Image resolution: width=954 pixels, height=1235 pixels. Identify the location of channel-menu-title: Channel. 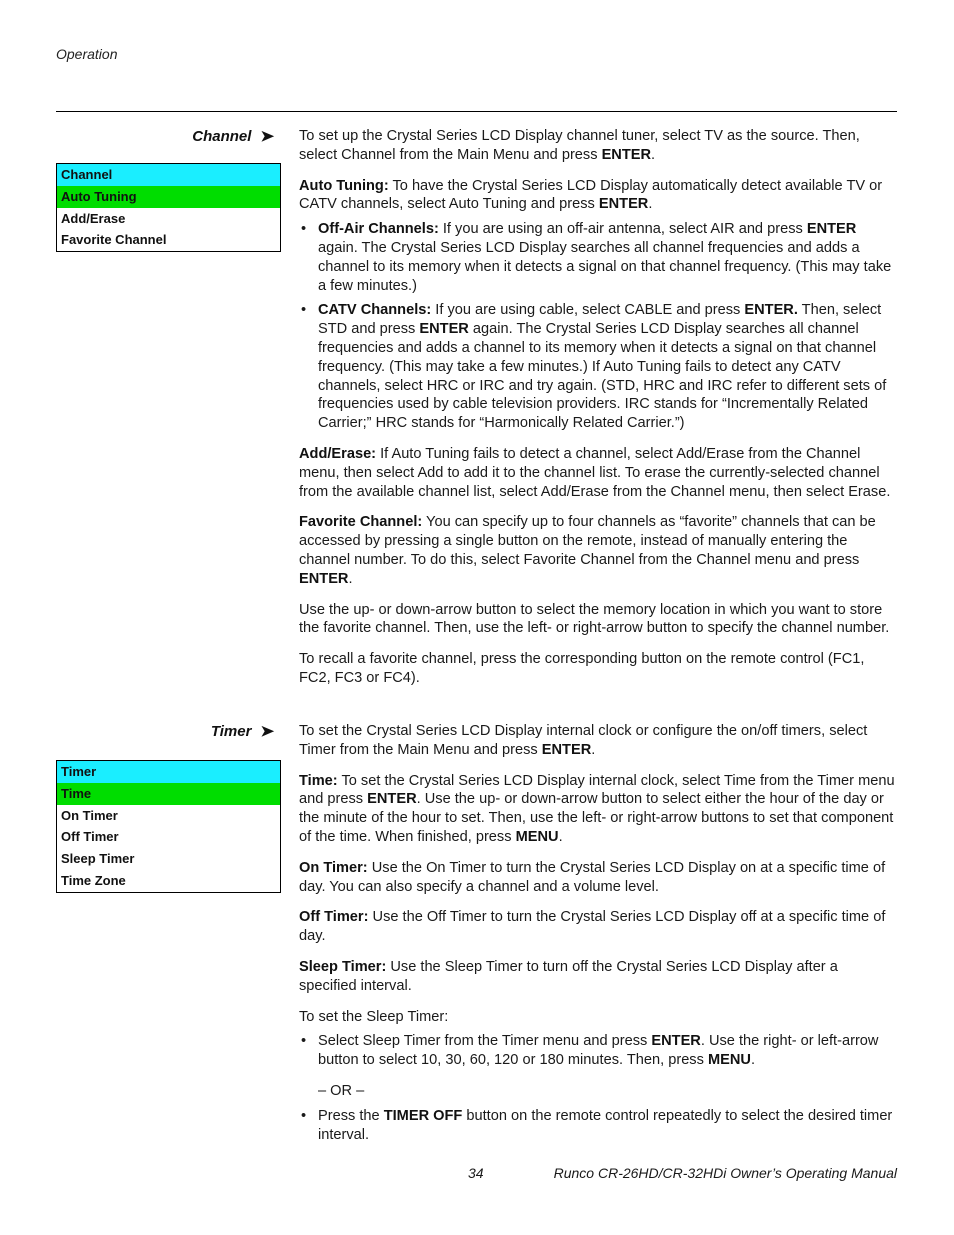
(168, 175).